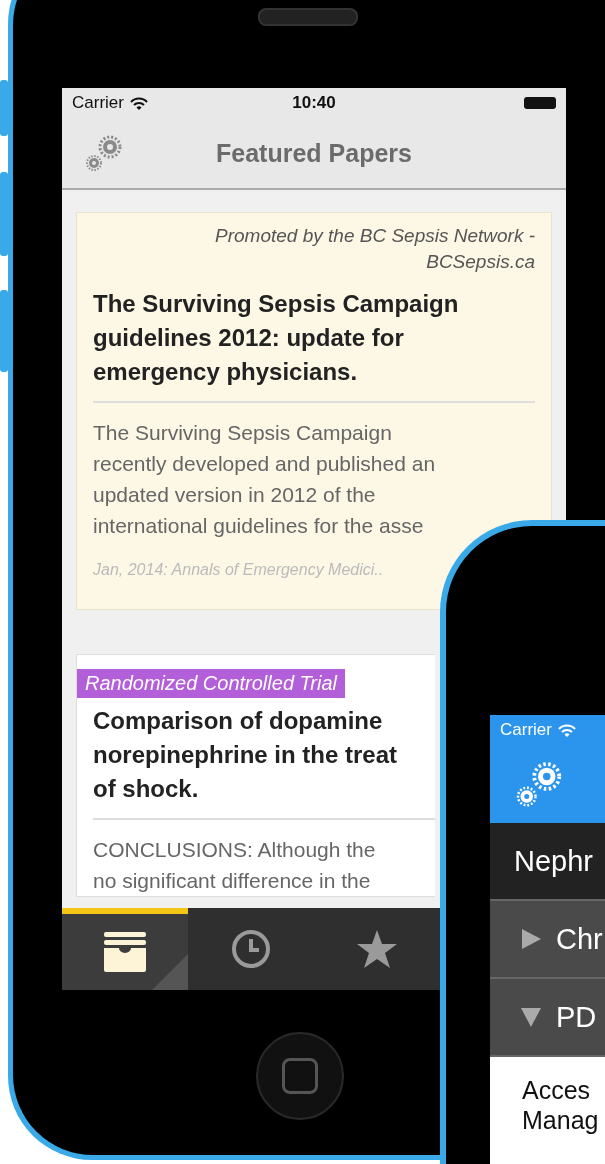 This screenshot has width=605, height=1164. Describe the element at coordinates (540, 103) in the screenshot. I see `battery-icon` at that location.